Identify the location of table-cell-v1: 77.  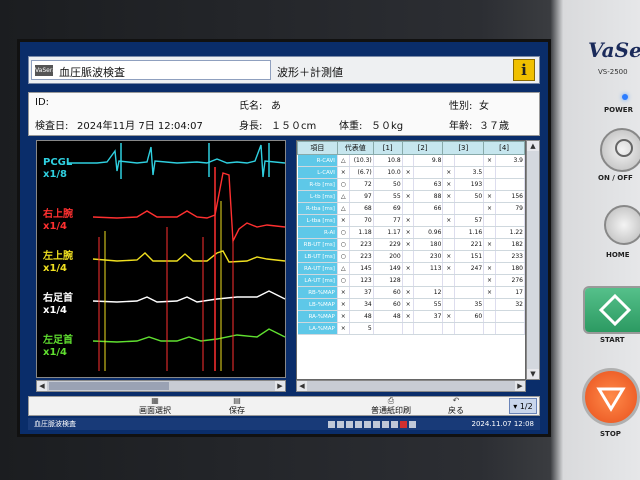
(388, 220).